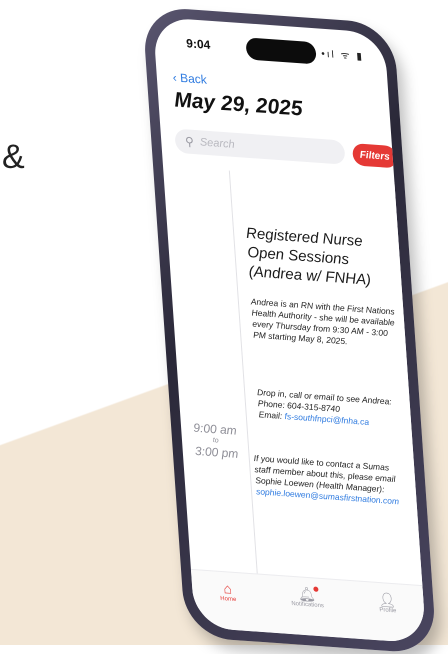  What do you see at coordinates (198, 44) in the screenshot?
I see `status-time: 9:04` at bounding box center [198, 44].